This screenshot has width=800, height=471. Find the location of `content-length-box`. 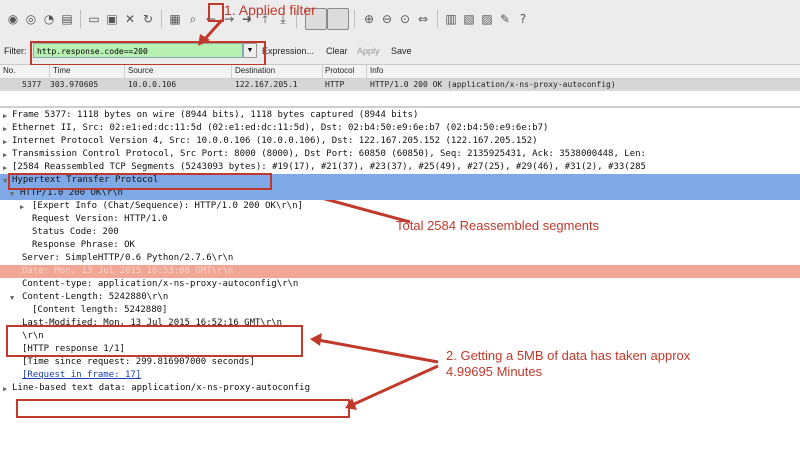

content-length-box is located at coordinates (154, 341).